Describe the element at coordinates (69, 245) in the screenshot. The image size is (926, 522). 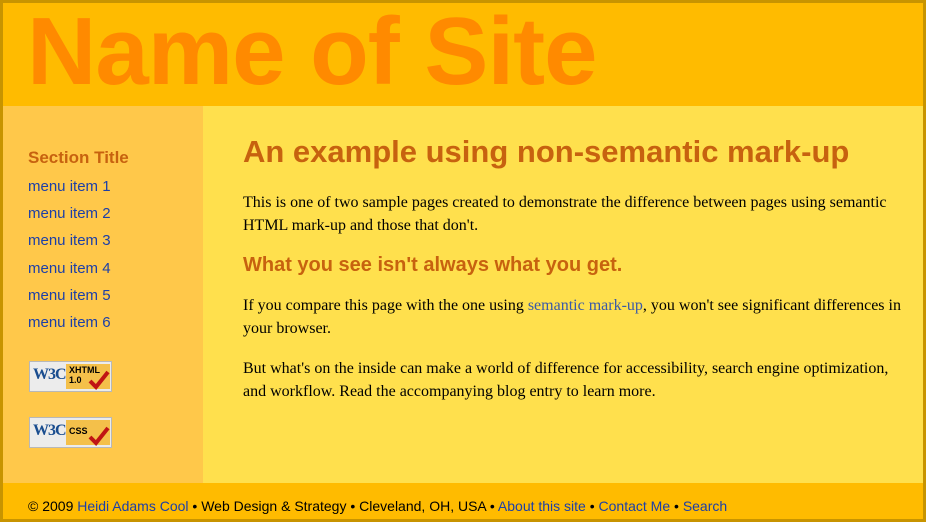
I see `menu-item-3: menu item 3` at that location.